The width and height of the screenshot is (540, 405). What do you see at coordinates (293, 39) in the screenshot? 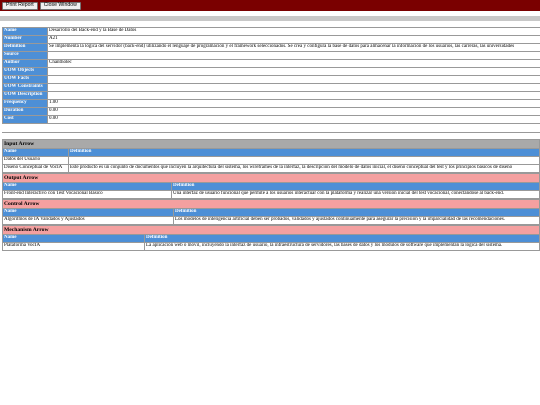
I see `detail-value: A21` at bounding box center [293, 39].